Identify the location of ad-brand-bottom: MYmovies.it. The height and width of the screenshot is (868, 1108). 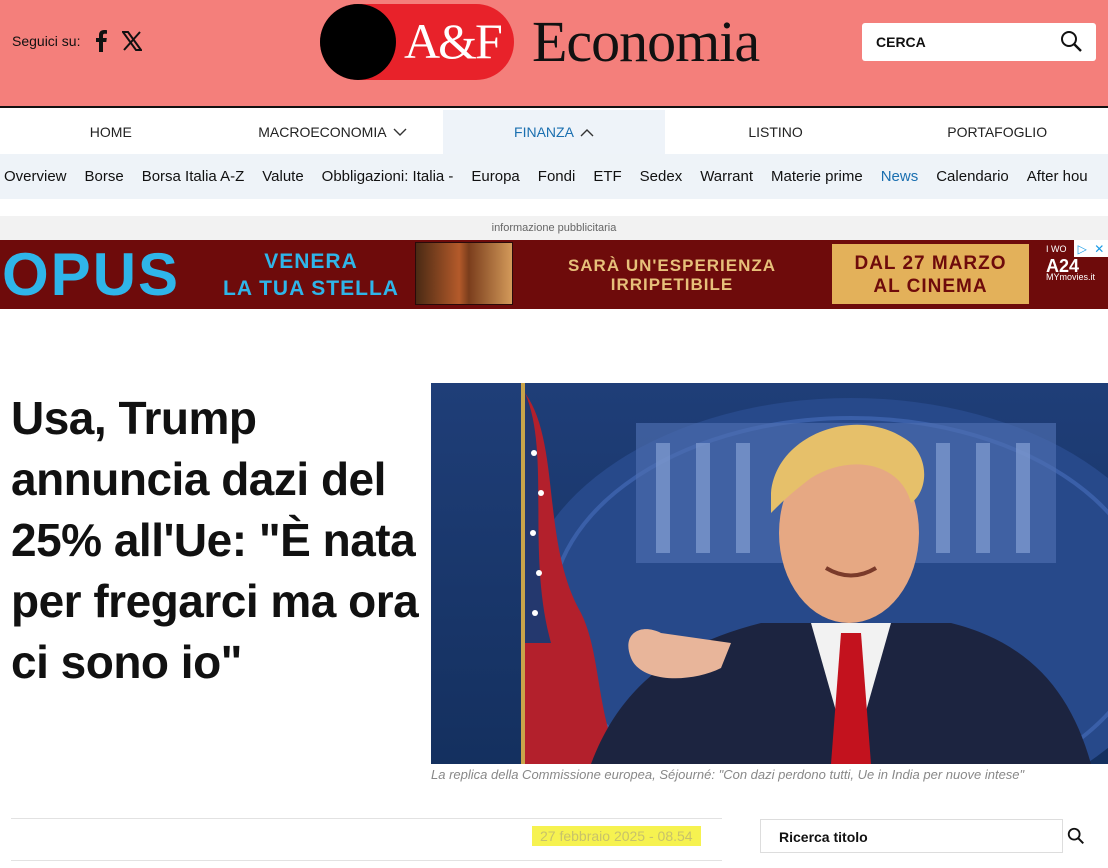
(1071, 277).